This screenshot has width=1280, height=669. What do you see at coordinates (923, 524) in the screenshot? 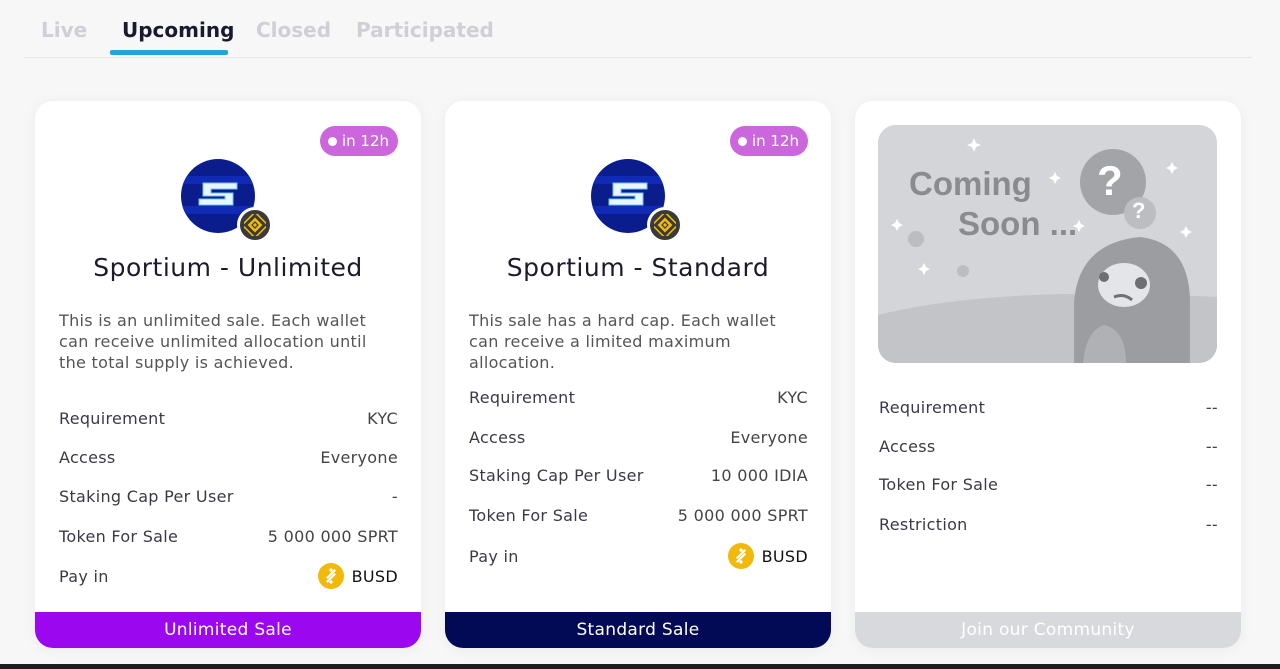
I see `row-label: Restriction` at bounding box center [923, 524].